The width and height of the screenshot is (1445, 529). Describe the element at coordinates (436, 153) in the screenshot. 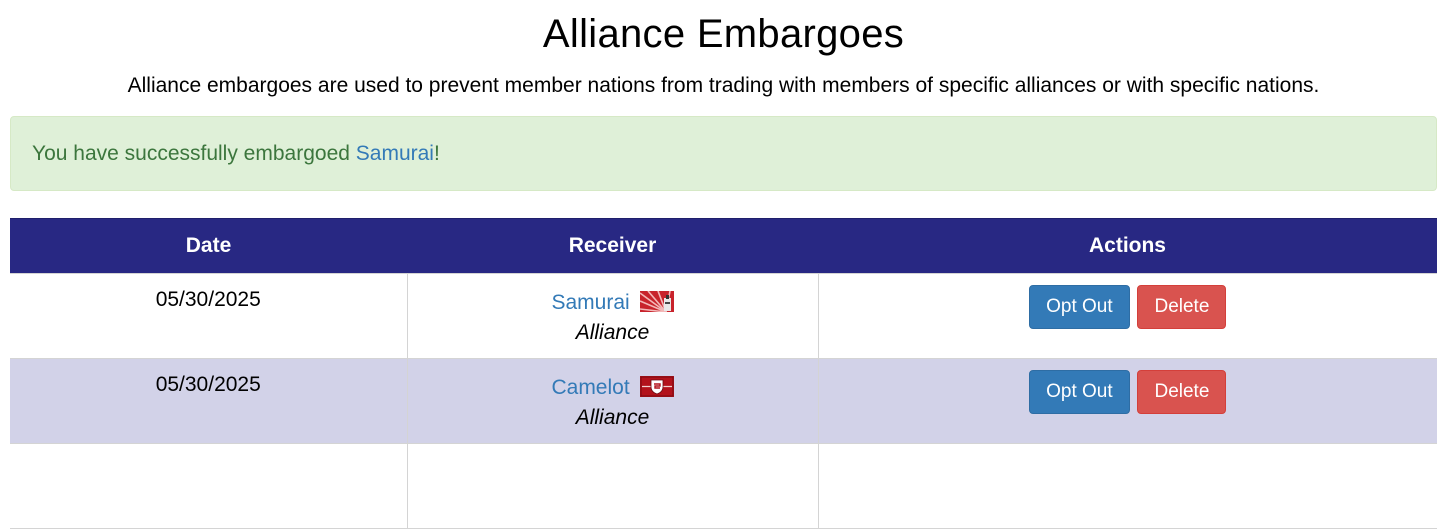

I see `alert-text-suffix: !` at that location.